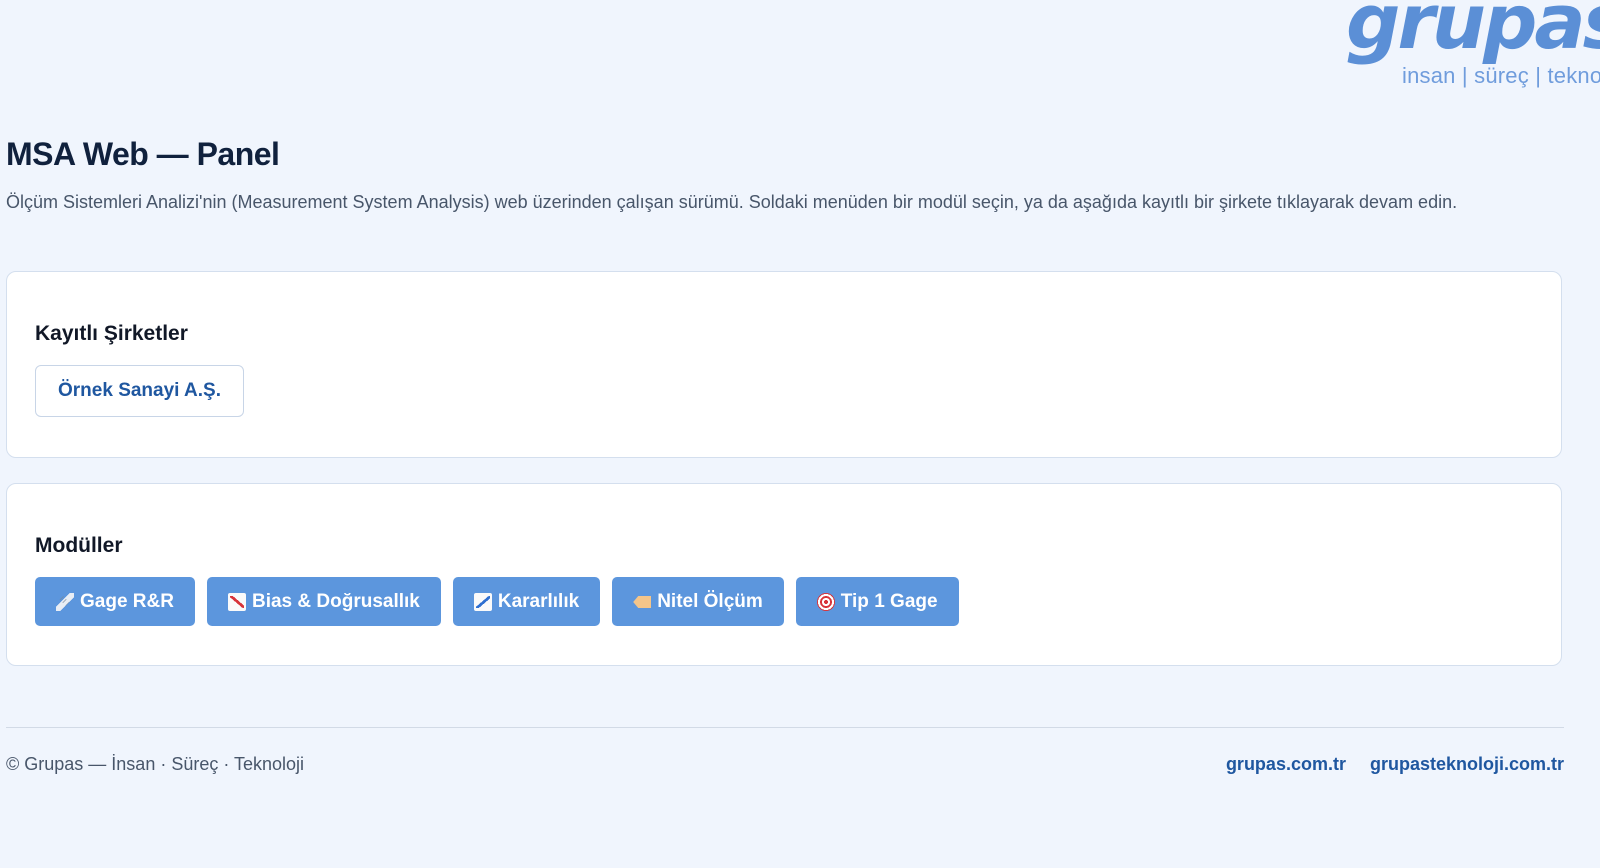  Describe the element at coordinates (710, 601) in the screenshot. I see `module-label: Nitel Ölçüm` at that location.